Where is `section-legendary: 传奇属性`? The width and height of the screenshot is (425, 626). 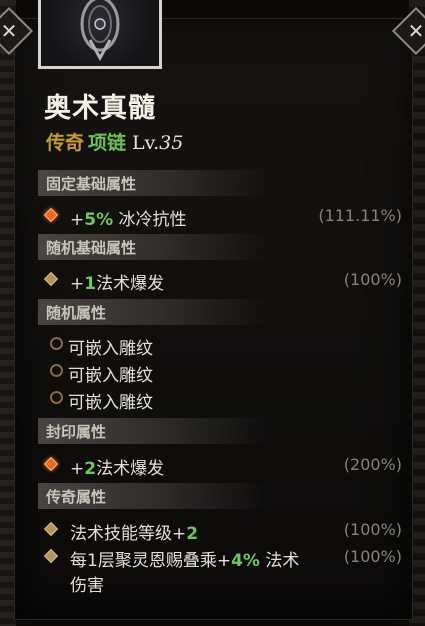
section-legendary: 传奇属性 is located at coordinates (153, 496).